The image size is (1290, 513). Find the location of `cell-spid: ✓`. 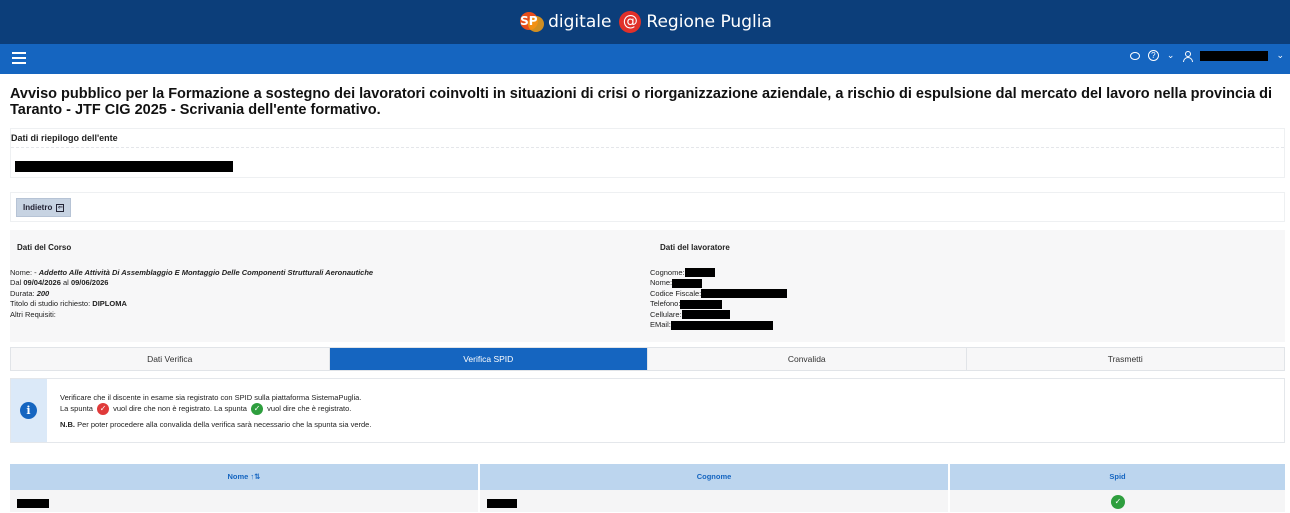

cell-spid: ✓ is located at coordinates (1117, 501).